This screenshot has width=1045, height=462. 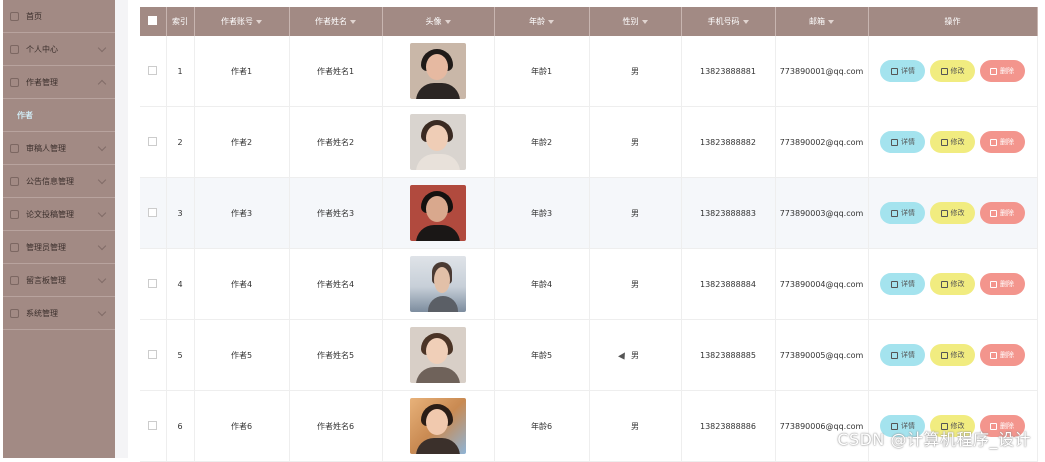 What do you see at coordinates (59, 49) in the screenshot?
I see `sidebar-item-personal-center: 个人中心` at bounding box center [59, 49].